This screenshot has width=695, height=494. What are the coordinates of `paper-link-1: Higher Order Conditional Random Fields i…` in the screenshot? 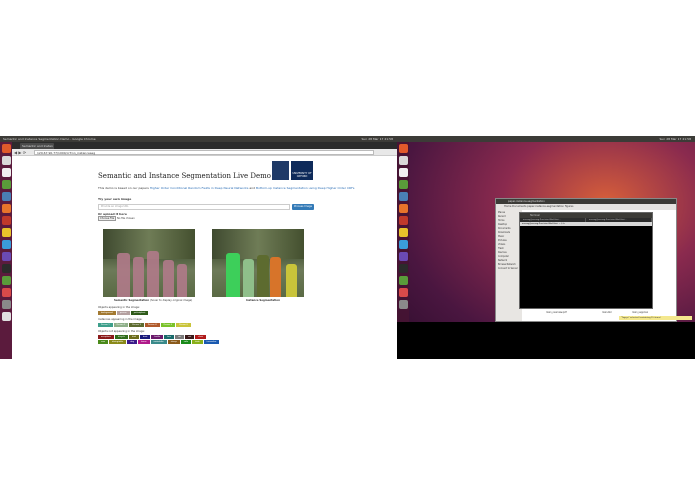 It's located at (199, 188).